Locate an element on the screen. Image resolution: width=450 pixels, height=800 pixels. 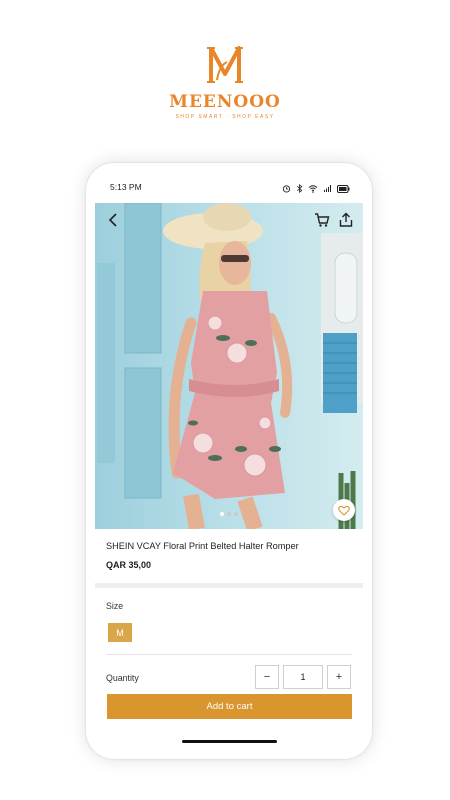
bluetooth-icon is located at coordinates (299, 189).